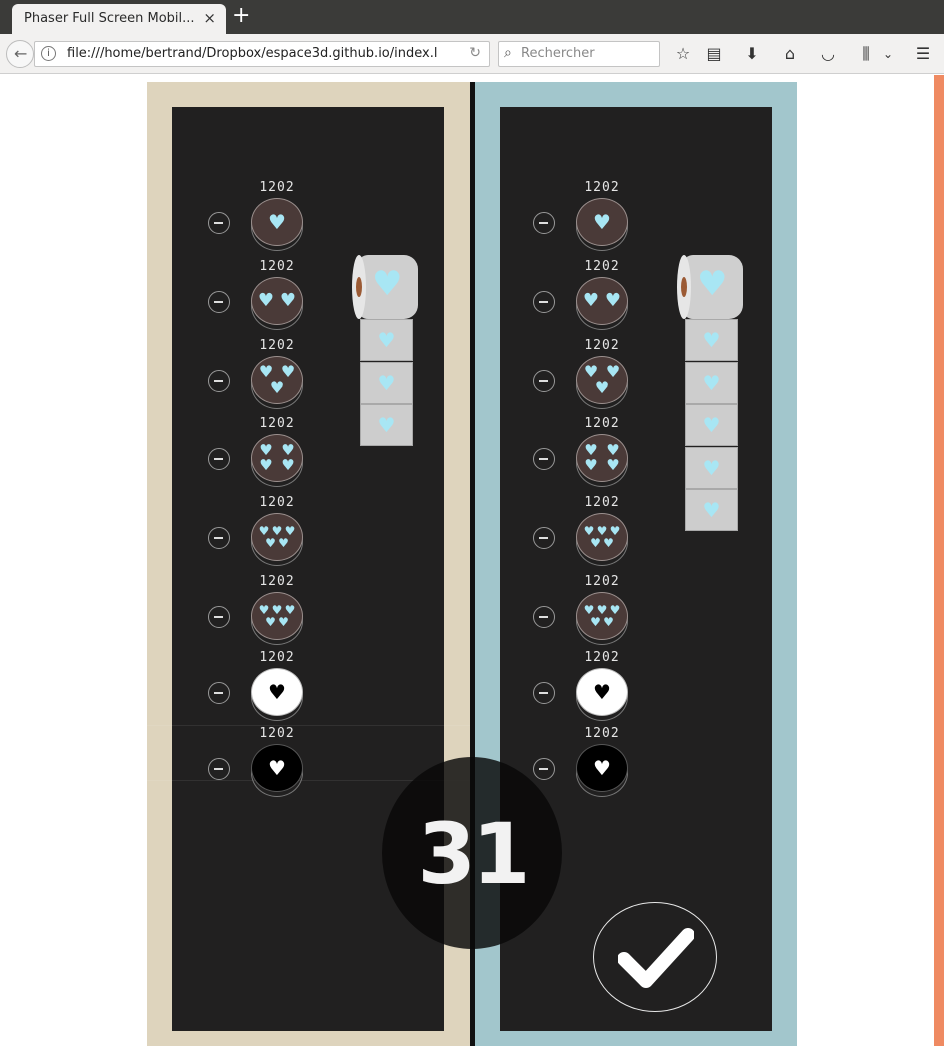 The image size is (944, 1046). I want to click on download-icon: ⬇, so click(752, 54).